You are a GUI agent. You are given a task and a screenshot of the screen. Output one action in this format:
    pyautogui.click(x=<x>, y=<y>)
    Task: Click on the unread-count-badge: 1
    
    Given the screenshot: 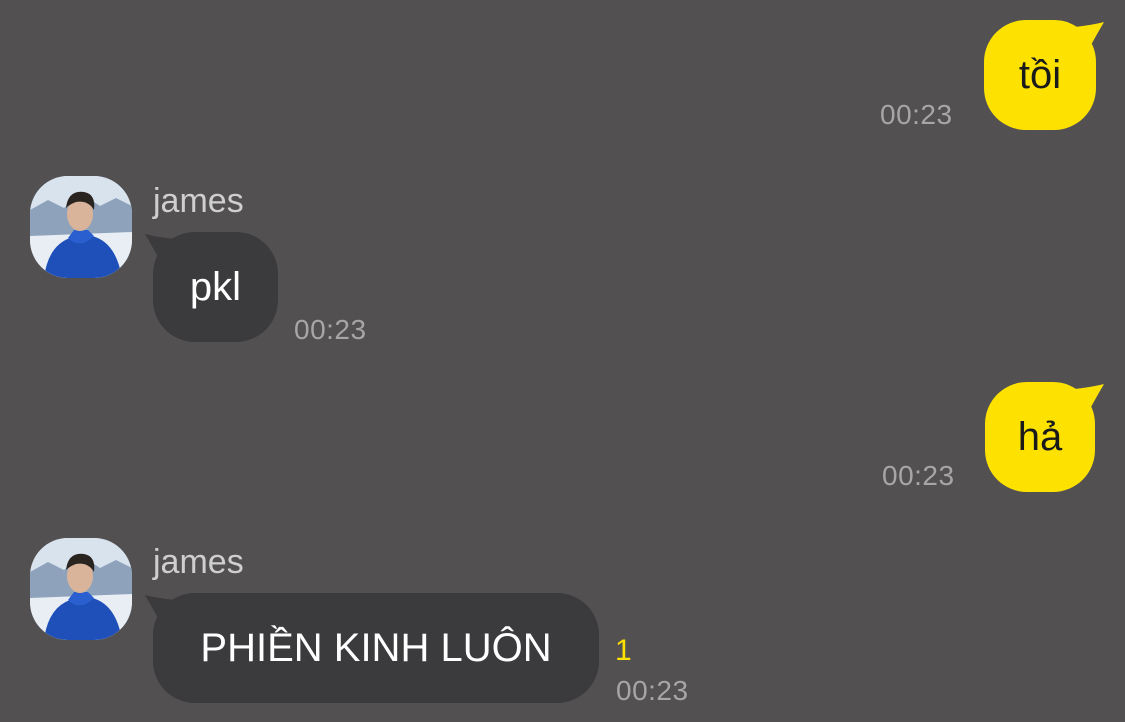 What is the action you would take?
    pyautogui.click(x=623, y=650)
    